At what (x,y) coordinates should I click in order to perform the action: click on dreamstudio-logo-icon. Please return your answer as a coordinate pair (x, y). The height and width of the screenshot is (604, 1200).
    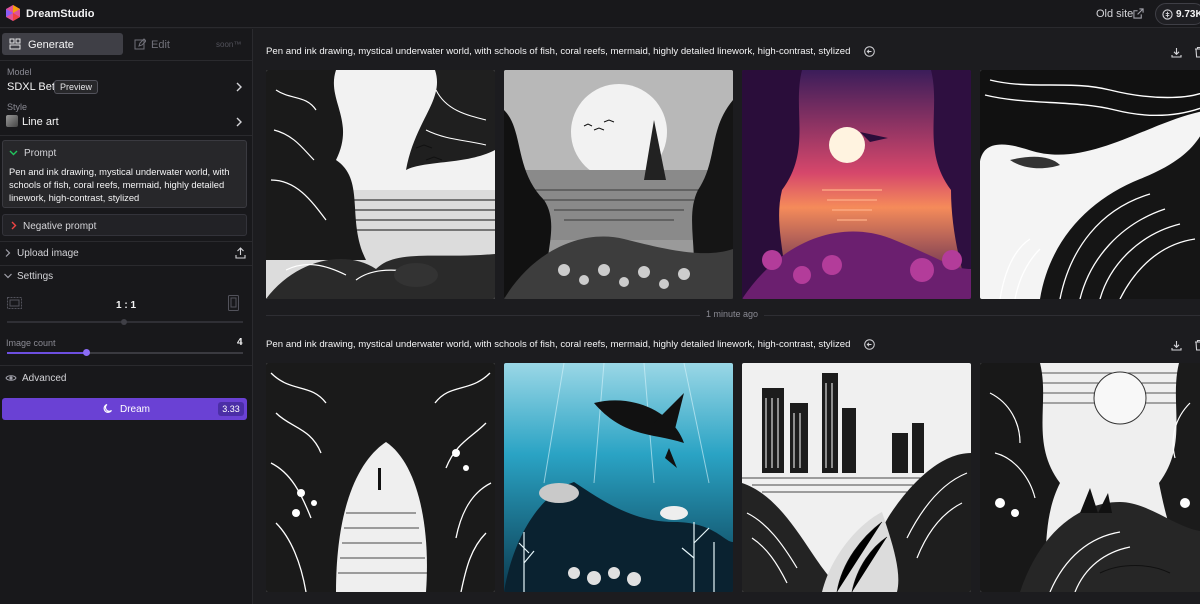
    Looking at the image, I should click on (13, 13).